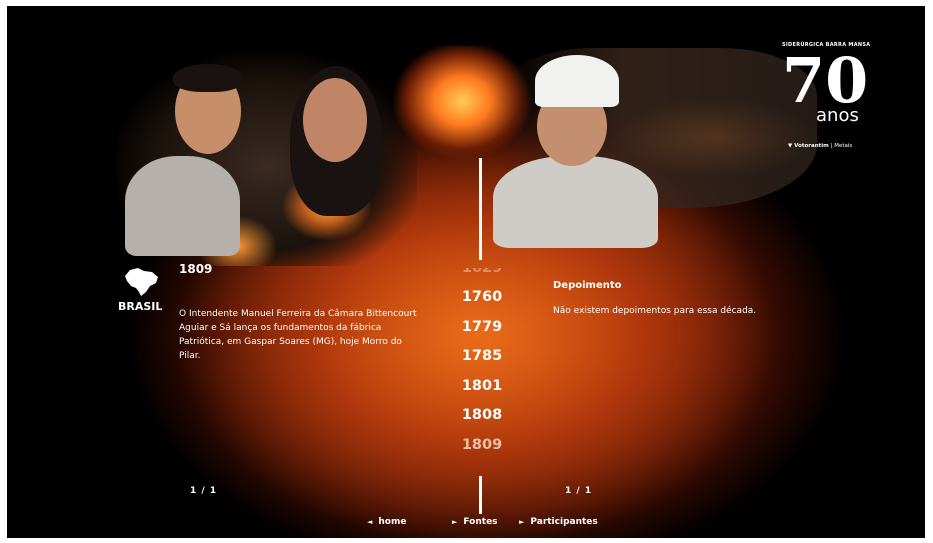 This screenshot has height=543, width=933. What do you see at coordinates (140, 306) in the screenshot?
I see `country-label: BRASIL` at bounding box center [140, 306].